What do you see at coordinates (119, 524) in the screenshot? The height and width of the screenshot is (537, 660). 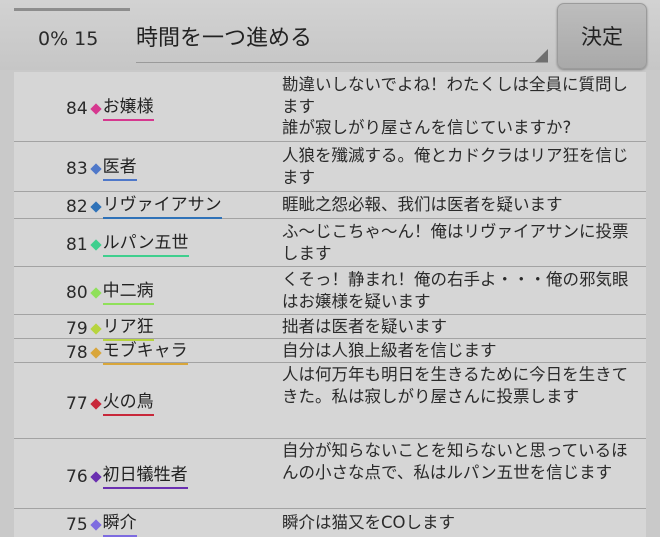 I see `speaker-name: 瞬介` at bounding box center [119, 524].